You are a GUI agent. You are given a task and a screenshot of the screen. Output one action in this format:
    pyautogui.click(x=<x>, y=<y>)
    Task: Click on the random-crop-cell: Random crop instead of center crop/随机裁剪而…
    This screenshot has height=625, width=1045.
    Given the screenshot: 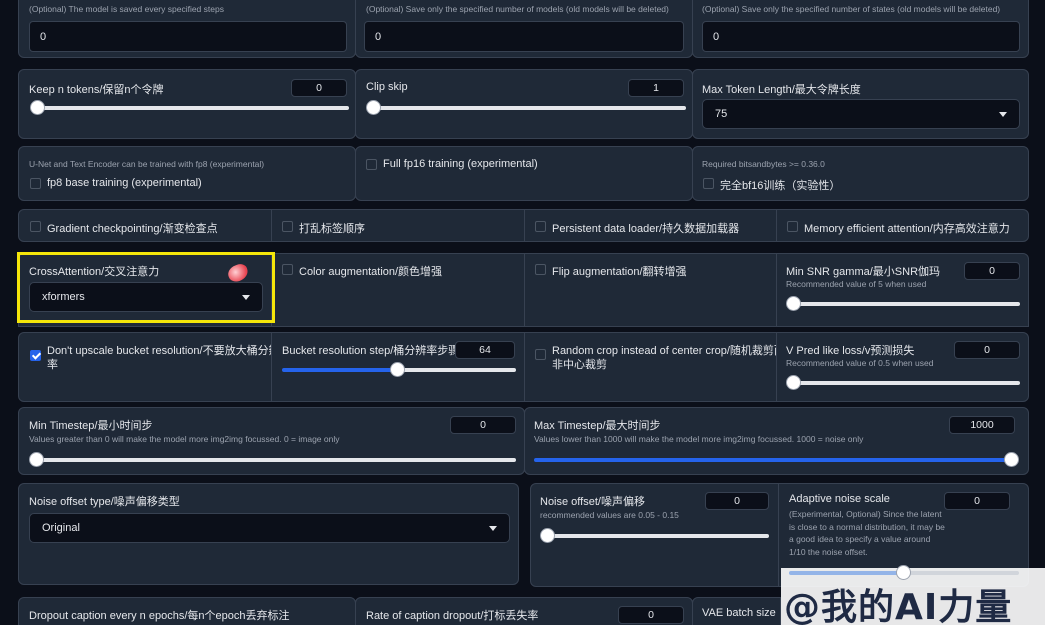 What is the action you would take?
    pyautogui.click(x=654, y=367)
    